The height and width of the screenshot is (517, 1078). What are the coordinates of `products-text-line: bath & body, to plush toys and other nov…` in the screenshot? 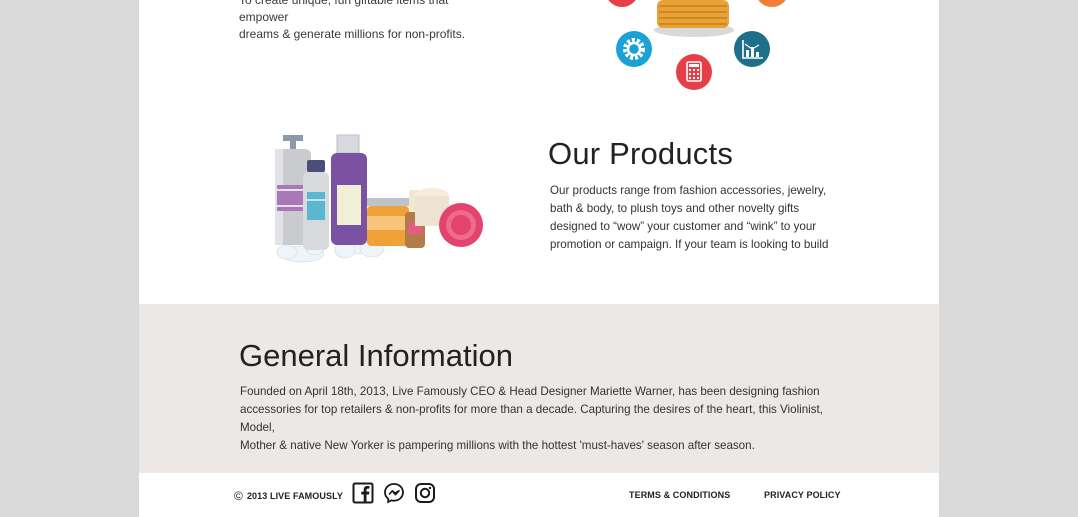 It's located at (675, 208).